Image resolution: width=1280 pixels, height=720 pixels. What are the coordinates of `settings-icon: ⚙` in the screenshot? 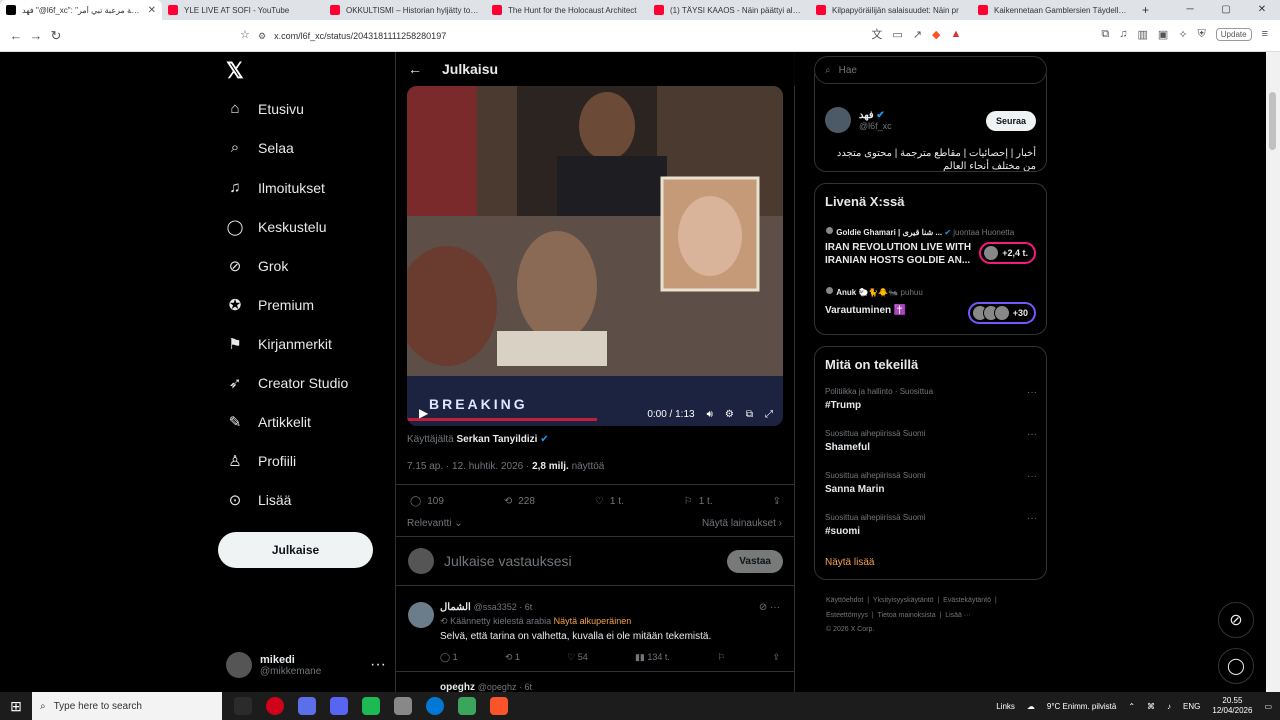 It's located at (729, 414).